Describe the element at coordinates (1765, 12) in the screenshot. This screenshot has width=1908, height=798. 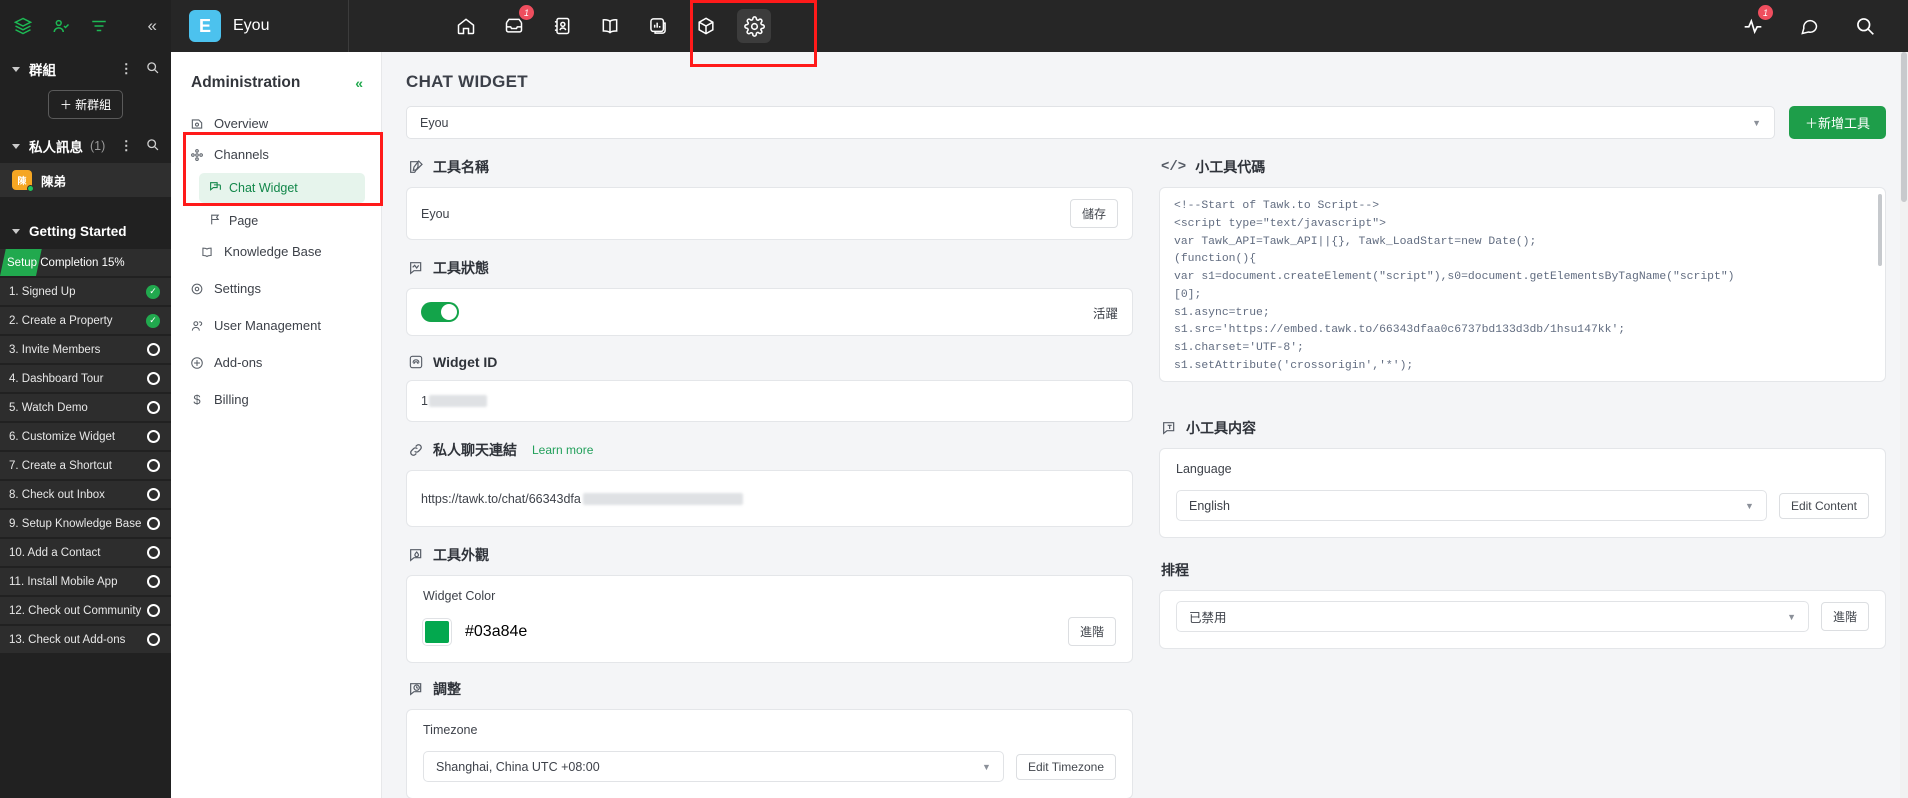
I see `activity-badge: 1` at that location.